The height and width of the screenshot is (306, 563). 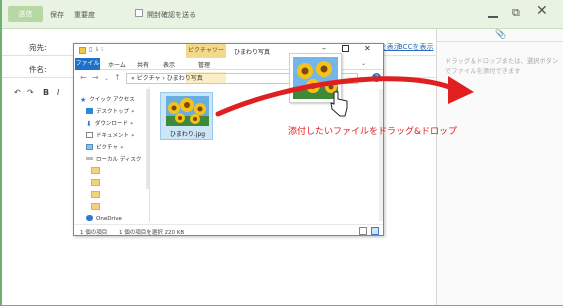 I want to click on arrowhead-icon, so click(x=461, y=90).